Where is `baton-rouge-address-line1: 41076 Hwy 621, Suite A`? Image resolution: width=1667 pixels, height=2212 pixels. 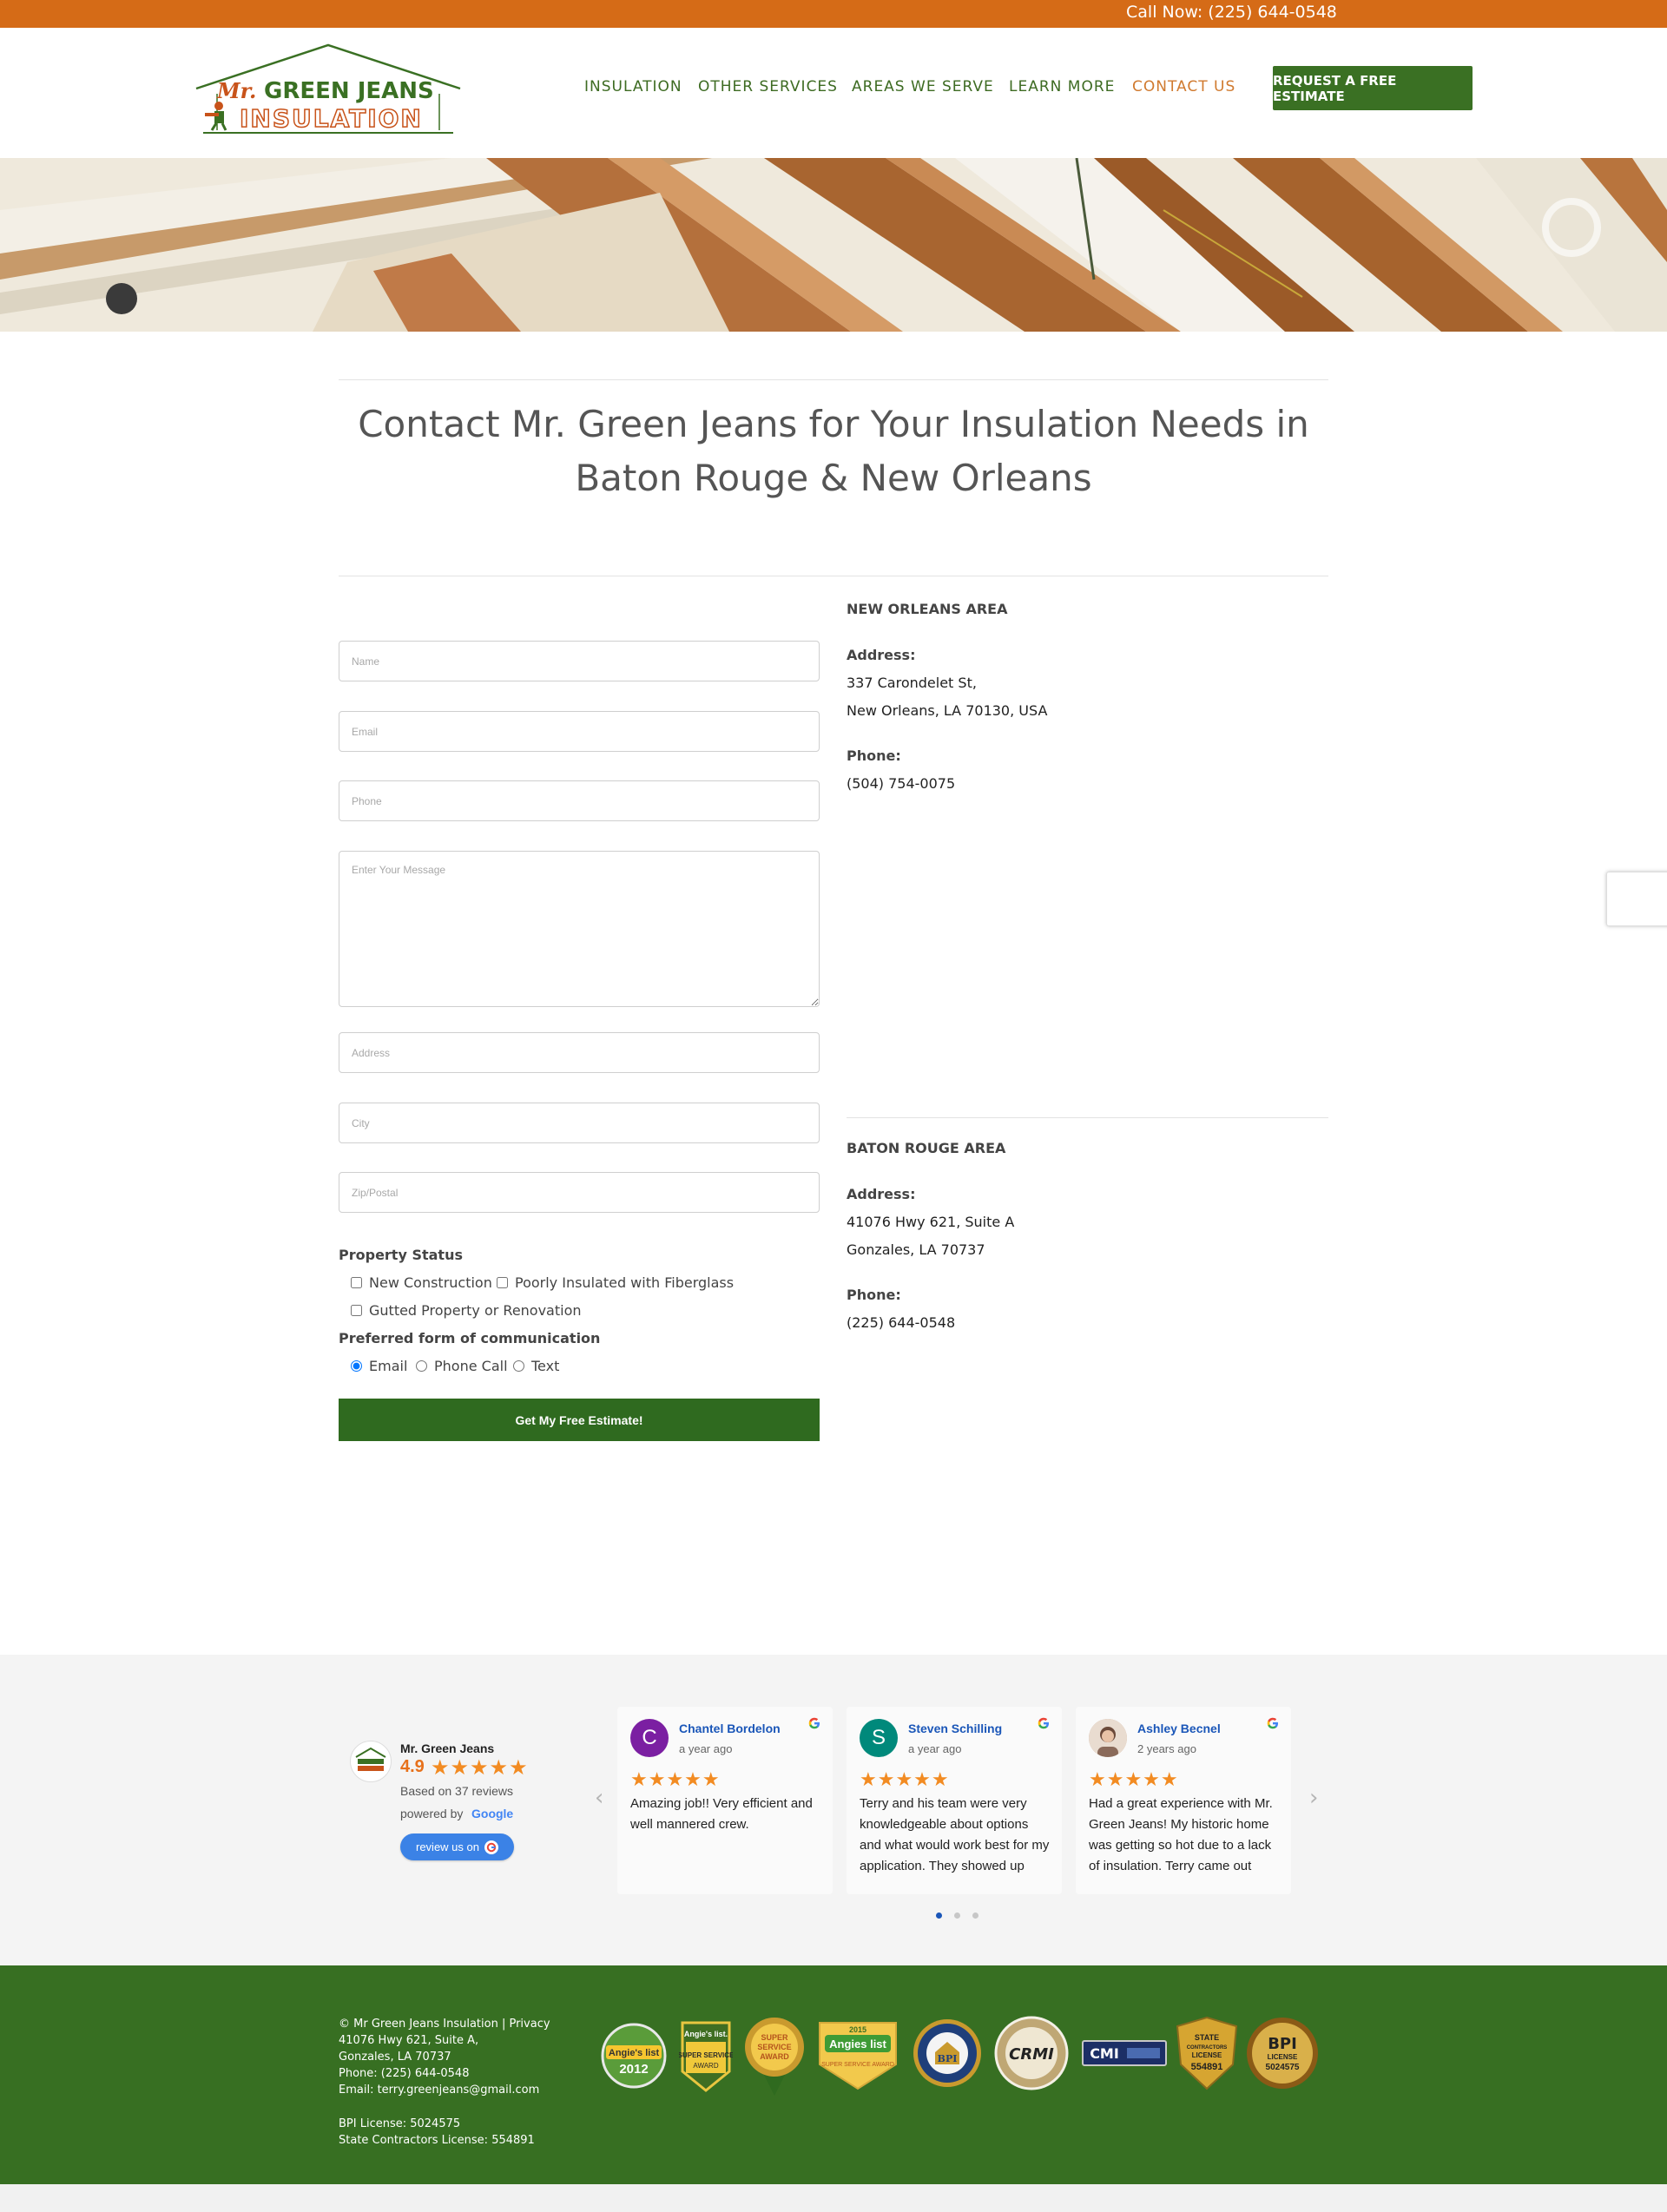 baton-rouge-address-line1: 41076 Hwy 621, Suite A is located at coordinates (931, 1222).